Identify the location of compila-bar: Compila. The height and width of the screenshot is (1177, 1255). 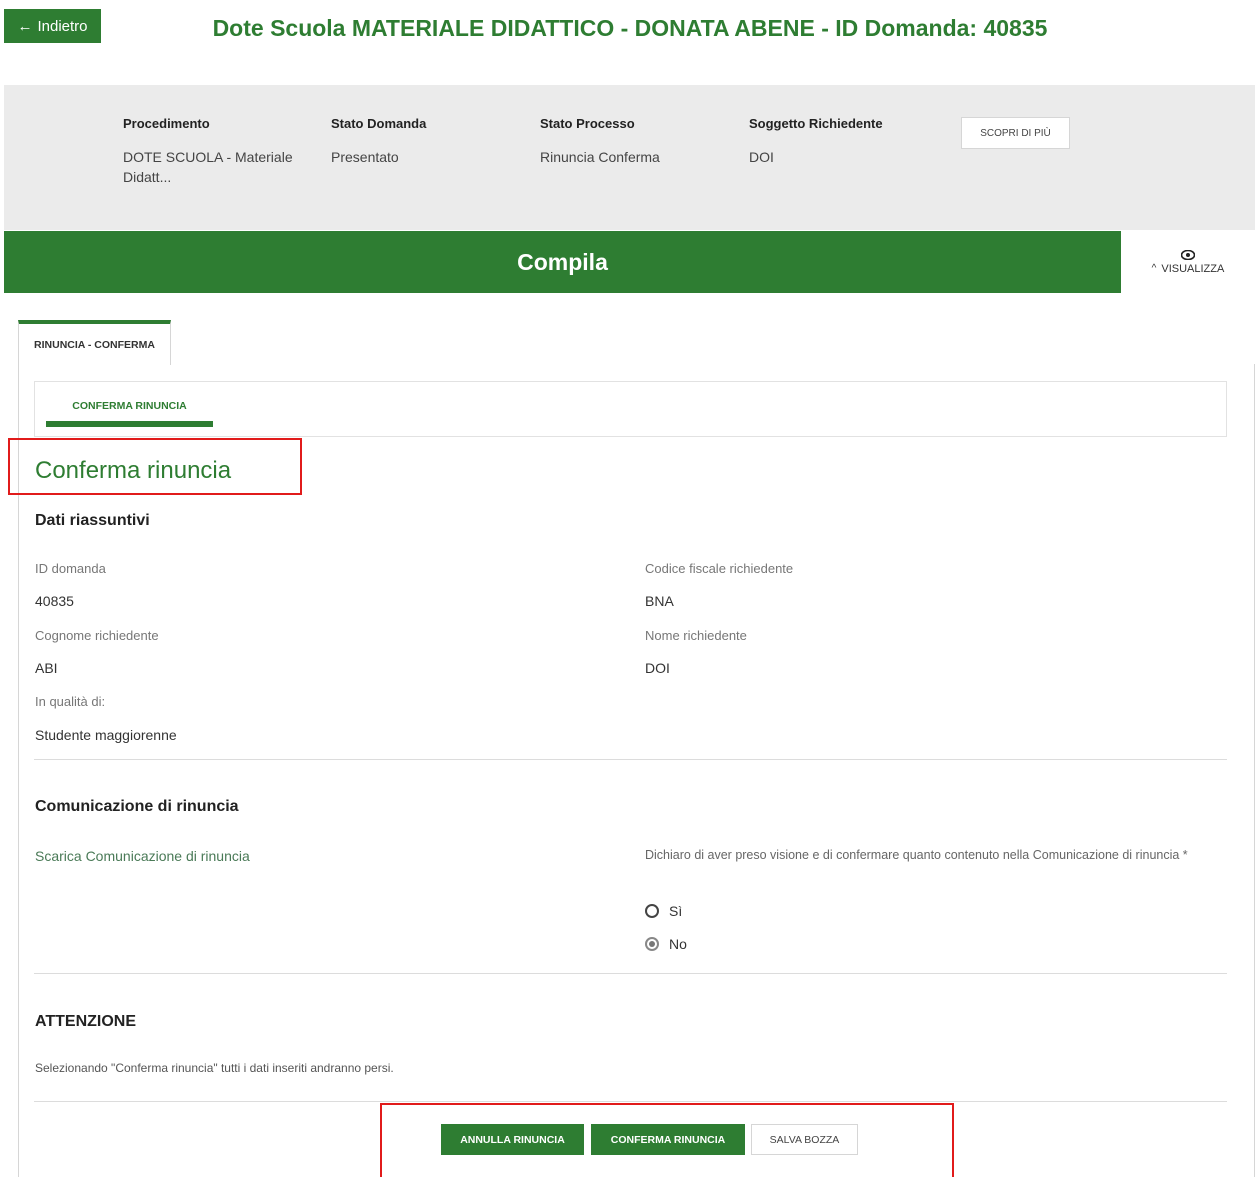
(562, 262).